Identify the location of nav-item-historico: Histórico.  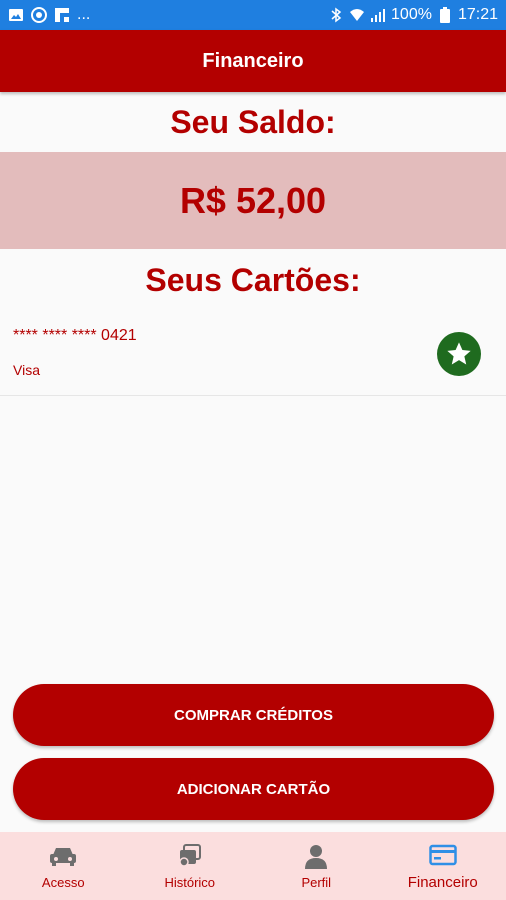
(190, 866).